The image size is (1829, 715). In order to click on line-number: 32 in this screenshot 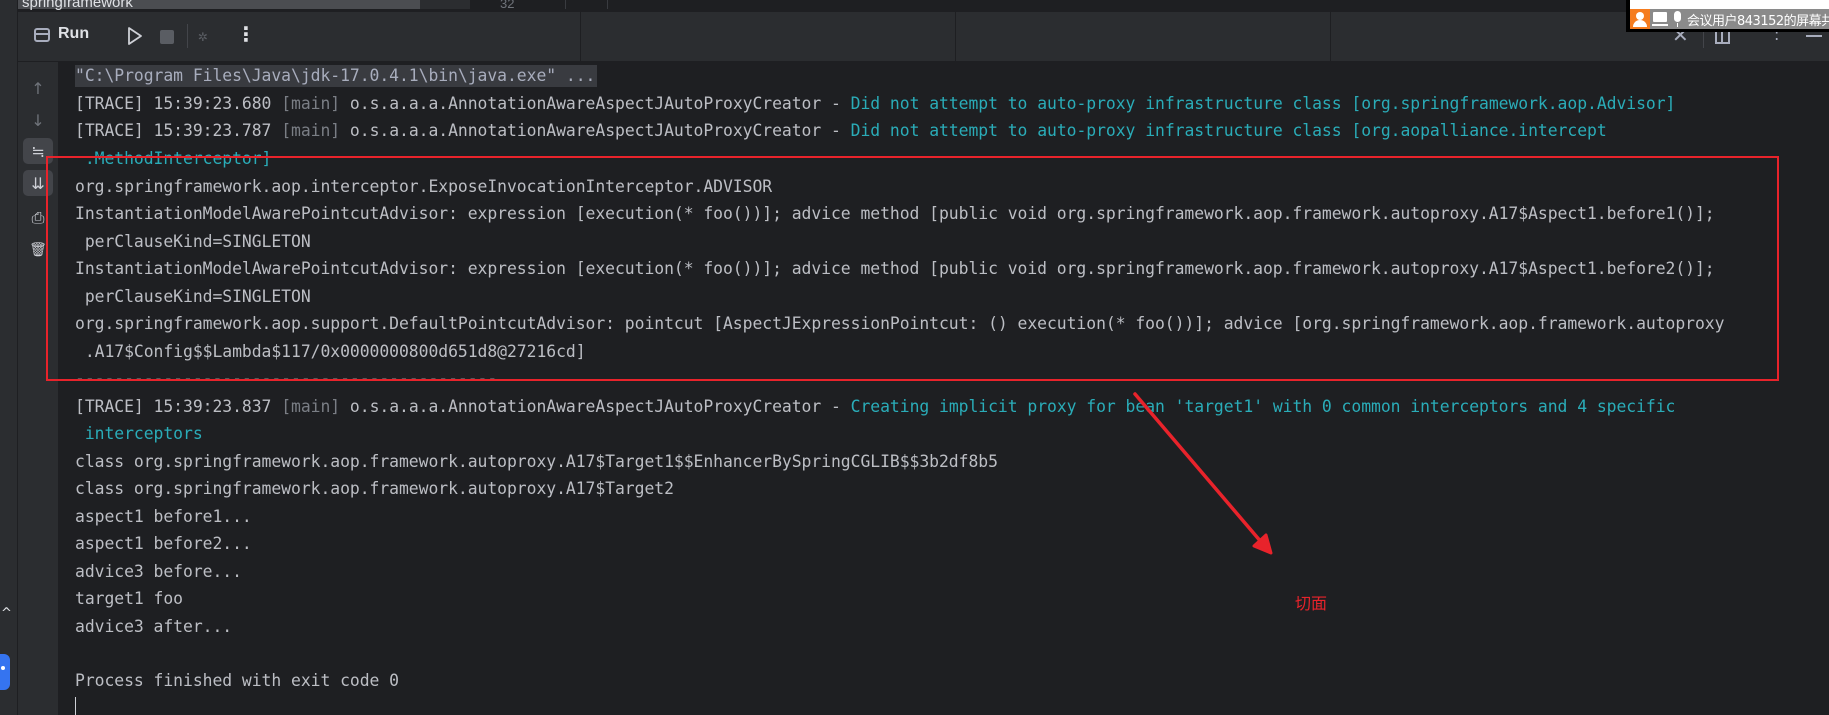, I will do `click(507, 5)`.